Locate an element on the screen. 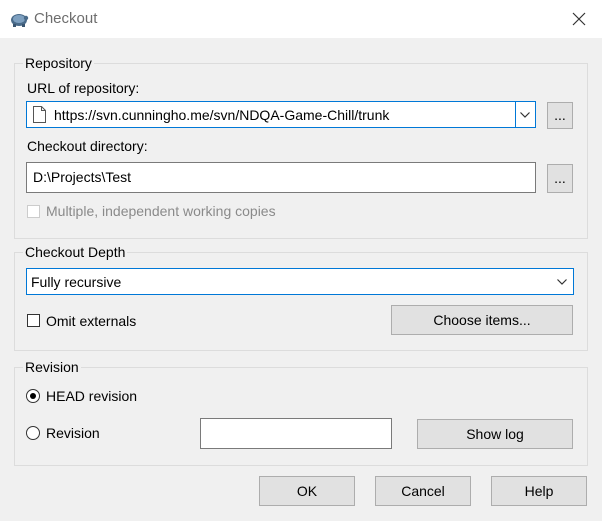  revision-radio-label: Revision is located at coordinates (73, 433).